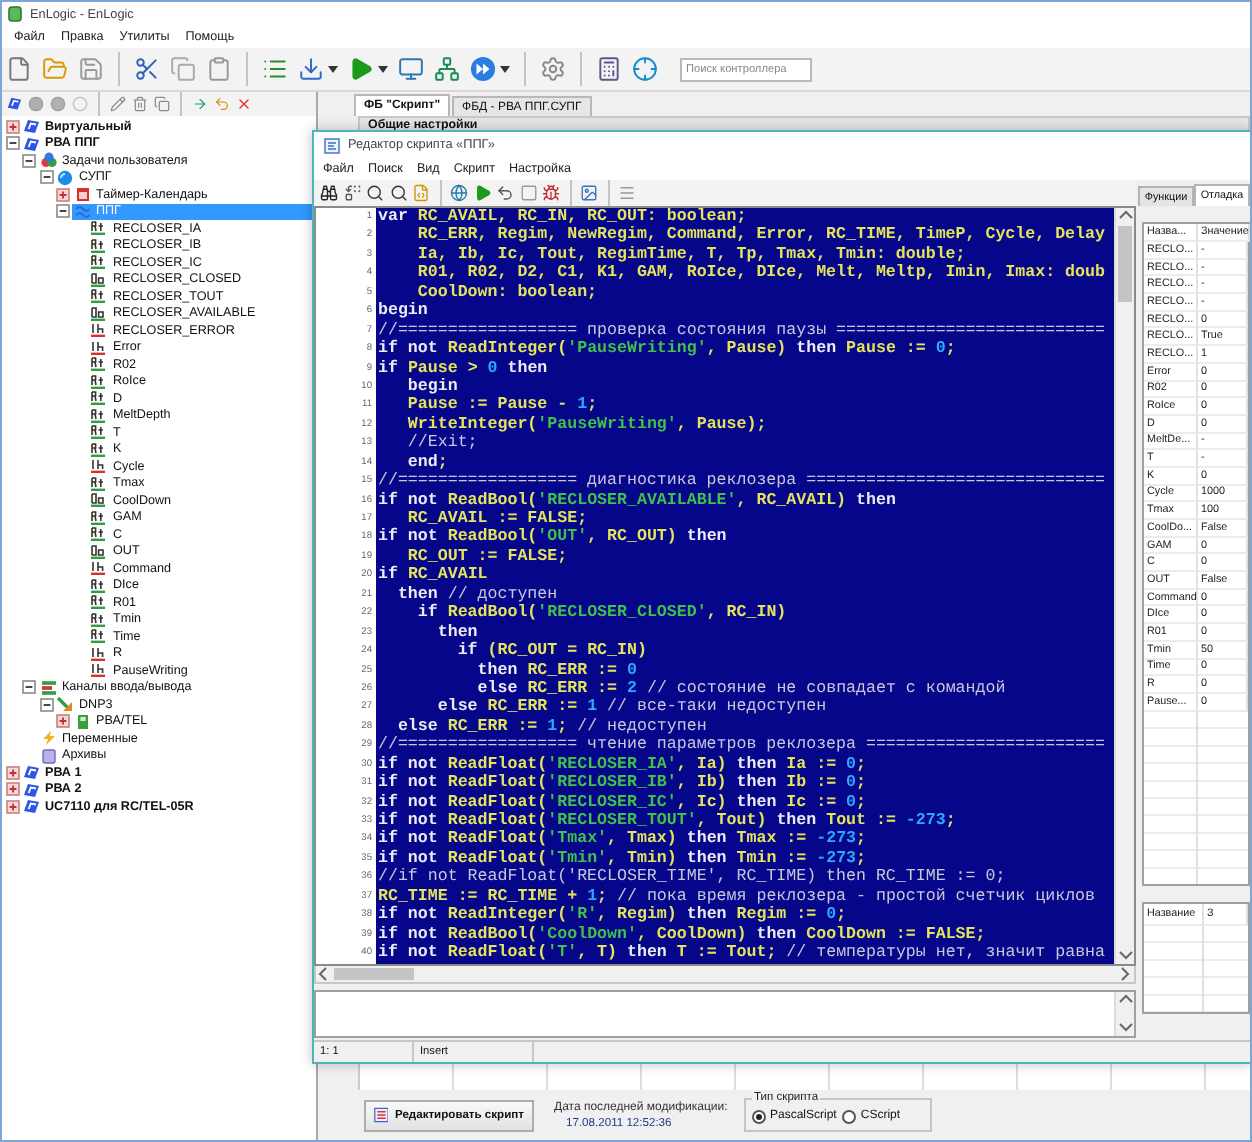 This screenshot has width=1252, height=1142. What do you see at coordinates (82, 194) in the screenshot?
I see `calendar-icon` at bounding box center [82, 194].